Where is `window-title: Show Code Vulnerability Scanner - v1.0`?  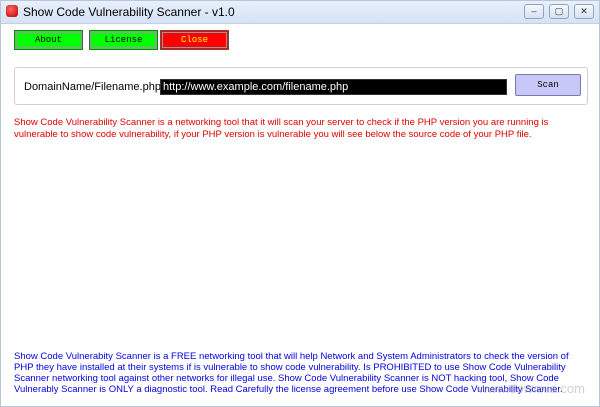
window-title: Show Code Vulnerability Scanner - v1.0 is located at coordinates (129, 12).